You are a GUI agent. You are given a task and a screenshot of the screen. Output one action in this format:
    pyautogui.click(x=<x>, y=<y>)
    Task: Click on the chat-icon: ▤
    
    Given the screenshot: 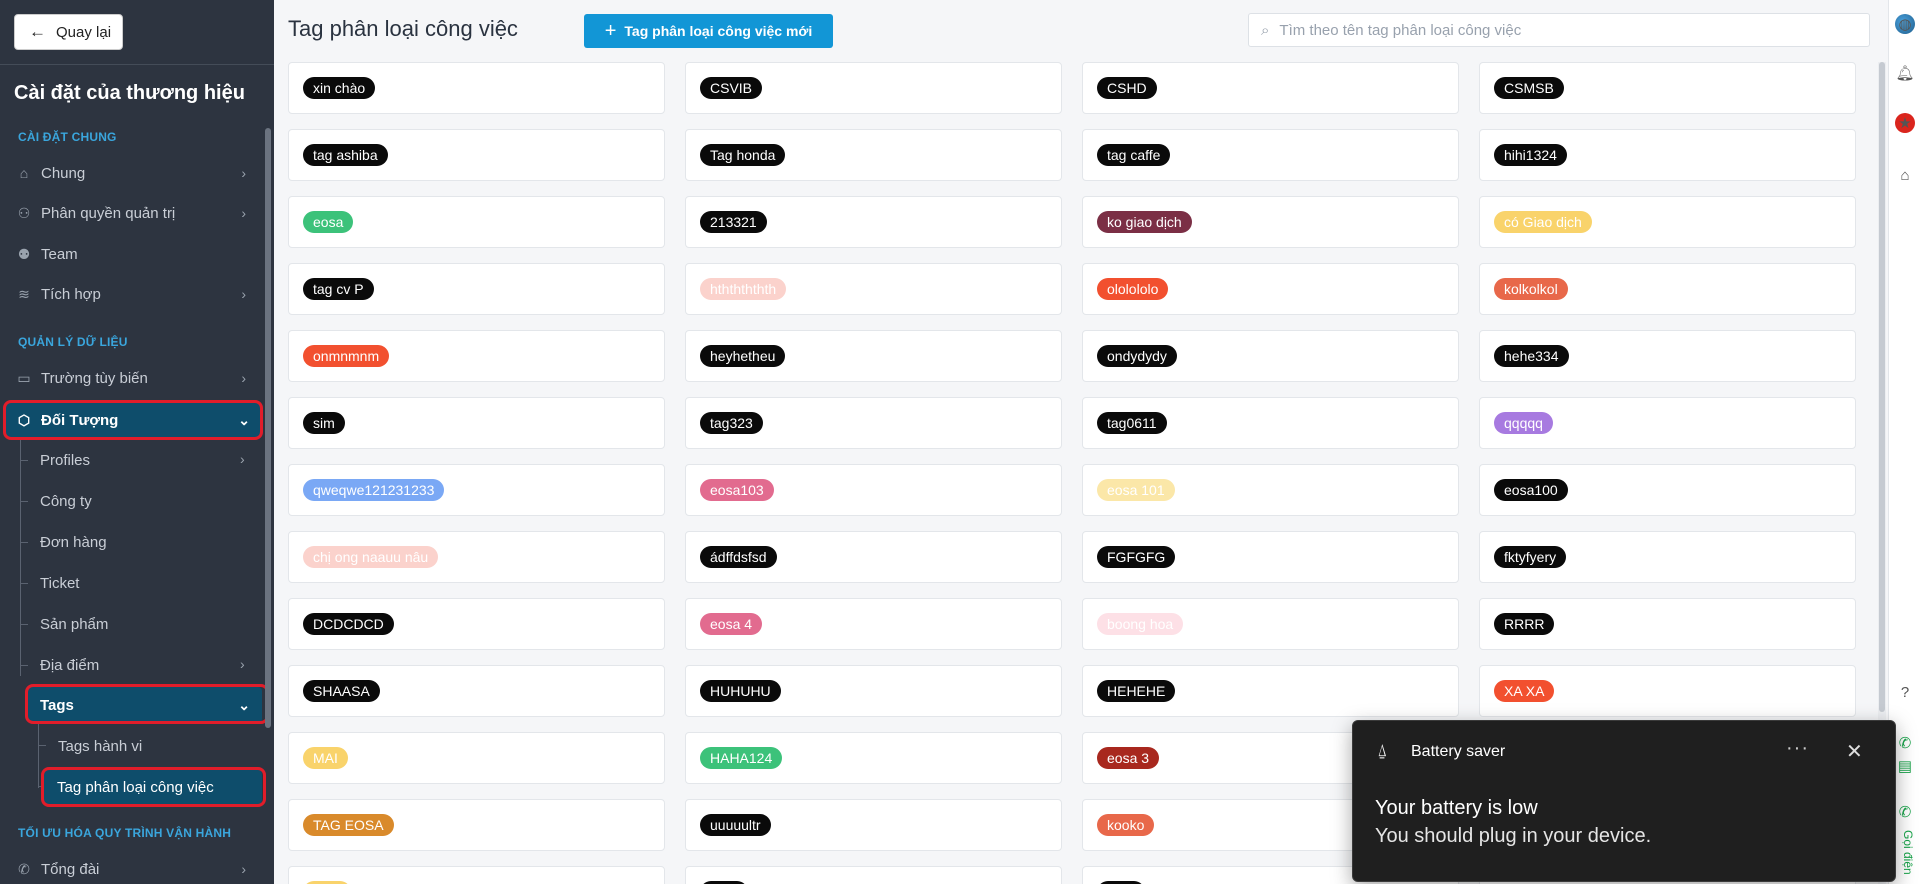 What is the action you would take?
    pyautogui.click(x=1905, y=766)
    